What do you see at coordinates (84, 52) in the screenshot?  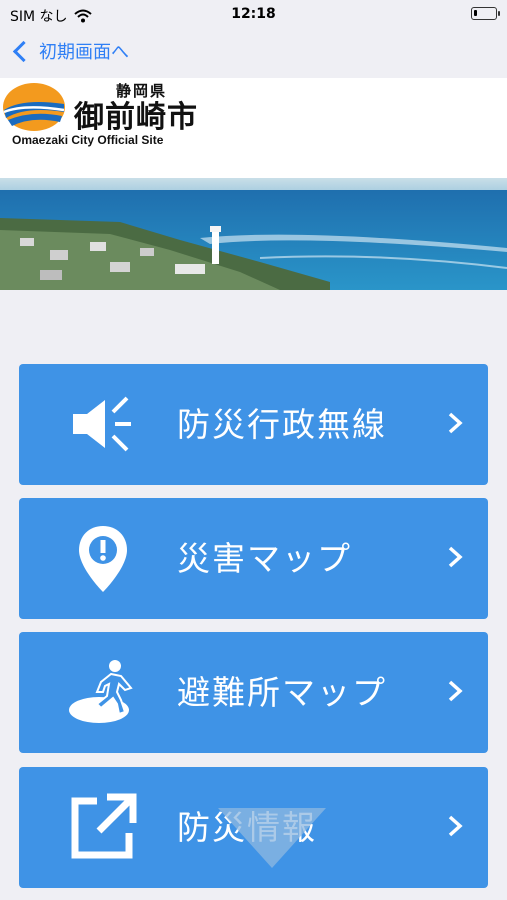 I see `back-label: 初期画面へ` at bounding box center [84, 52].